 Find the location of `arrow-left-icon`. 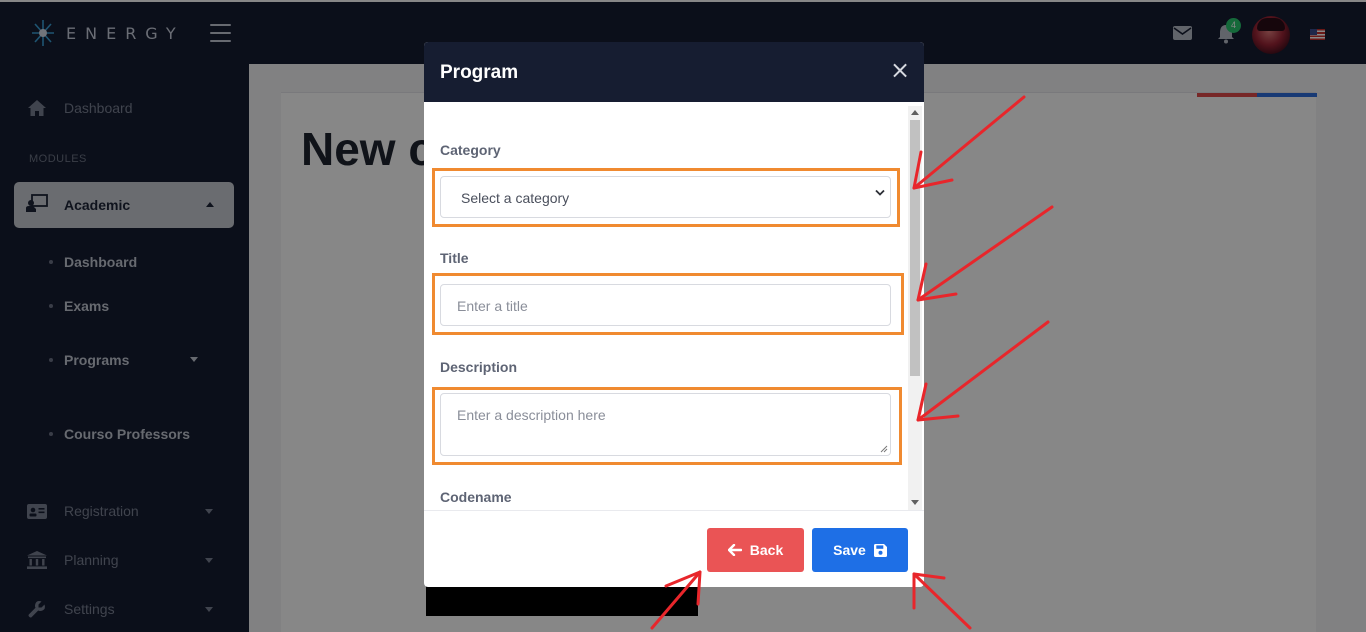

arrow-left-icon is located at coordinates (734, 550).